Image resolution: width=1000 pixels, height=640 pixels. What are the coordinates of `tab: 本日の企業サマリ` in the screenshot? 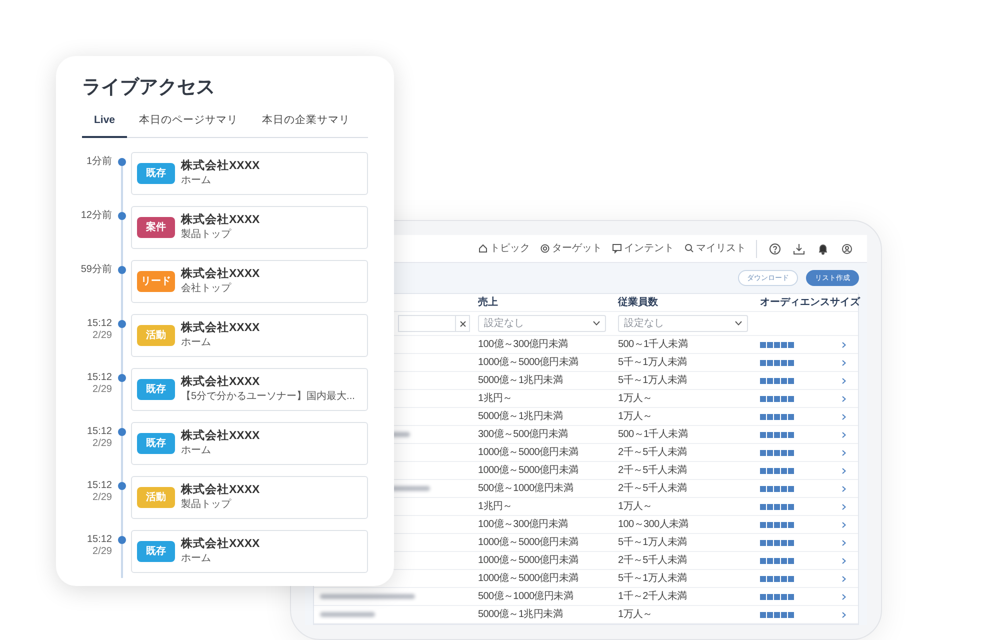 It's located at (306, 122).